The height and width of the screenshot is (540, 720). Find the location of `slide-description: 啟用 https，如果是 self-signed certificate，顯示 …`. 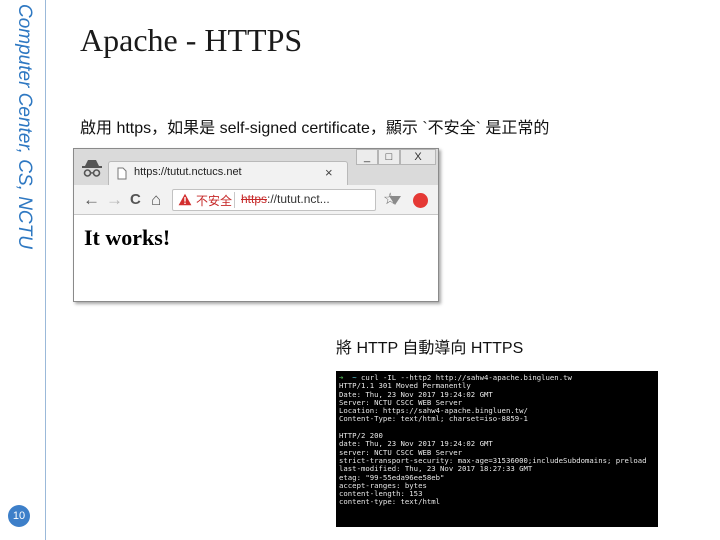

slide-description: 啟用 https，如果是 self-signed certificate，顯示 … is located at coordinates (315, 128).